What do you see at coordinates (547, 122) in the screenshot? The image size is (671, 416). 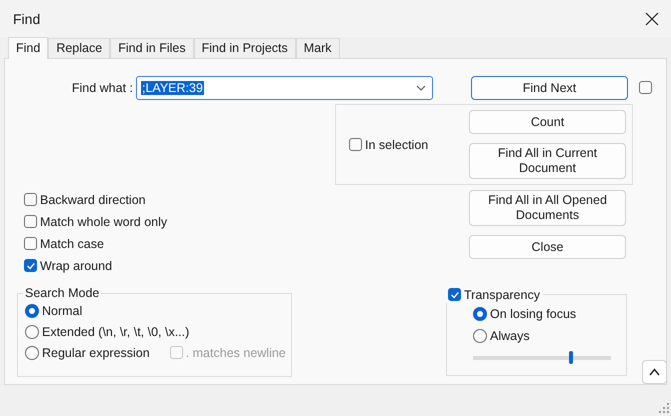 I see `action-button: Count` at bounding box center [547, 122].